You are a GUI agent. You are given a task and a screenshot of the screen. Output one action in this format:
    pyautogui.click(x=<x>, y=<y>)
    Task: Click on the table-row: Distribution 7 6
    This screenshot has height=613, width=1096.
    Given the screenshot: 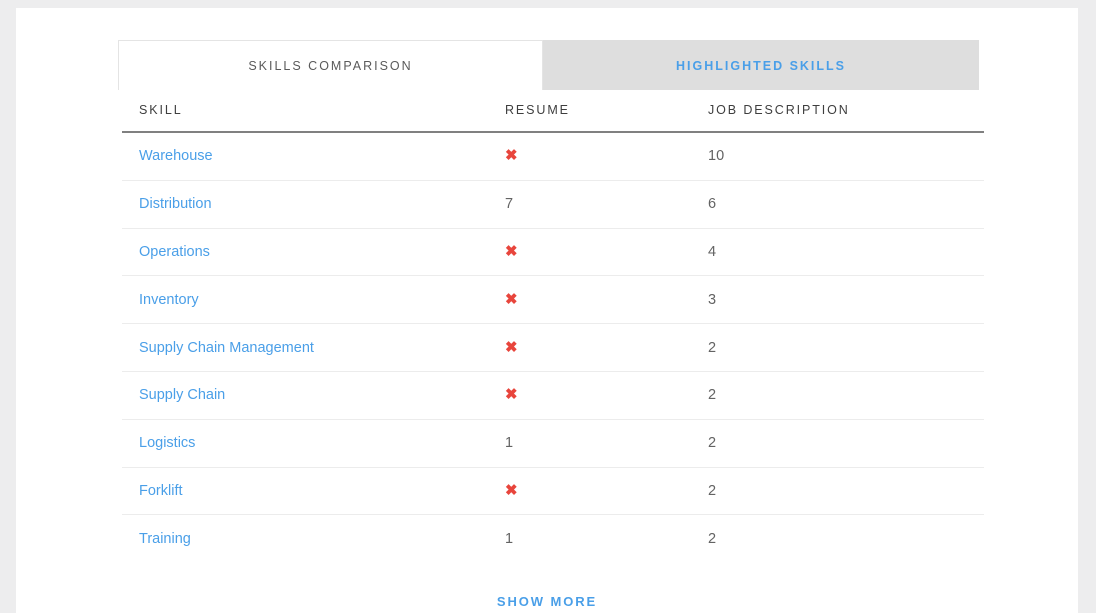 What is the action you would take?
    pyautogui.click(x=553, y=204)
    